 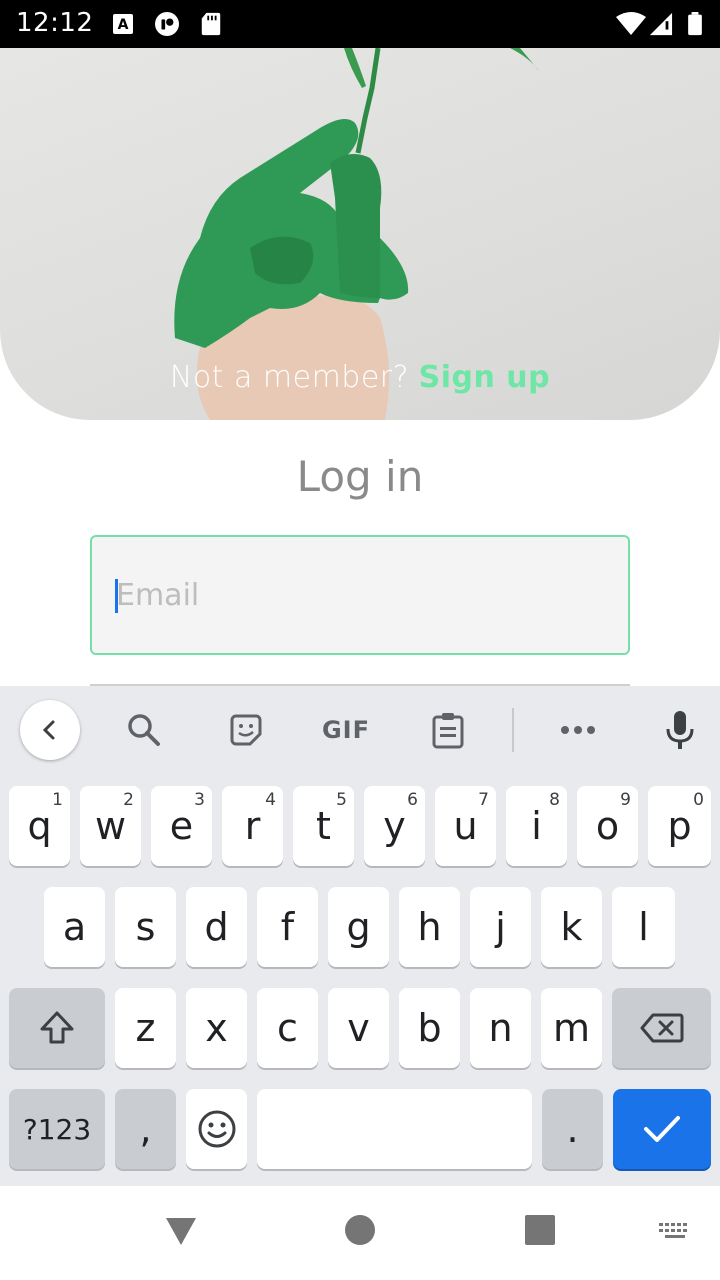 What do you see at coordinates (199, 800) in the screenshot?
I see `key-hint: 3` at bounding box center [199, 800].